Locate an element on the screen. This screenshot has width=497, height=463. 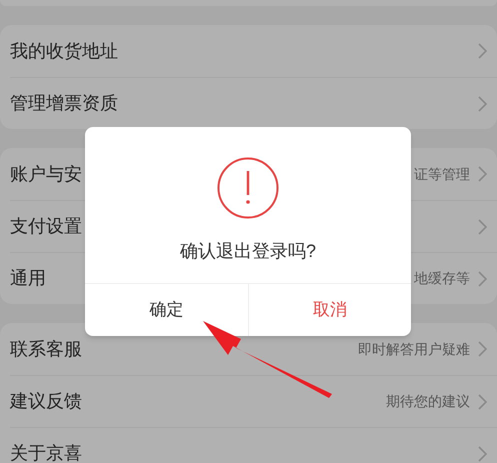
settings-row: 账户与安 证等管理 is located at coordinates (253, 174).